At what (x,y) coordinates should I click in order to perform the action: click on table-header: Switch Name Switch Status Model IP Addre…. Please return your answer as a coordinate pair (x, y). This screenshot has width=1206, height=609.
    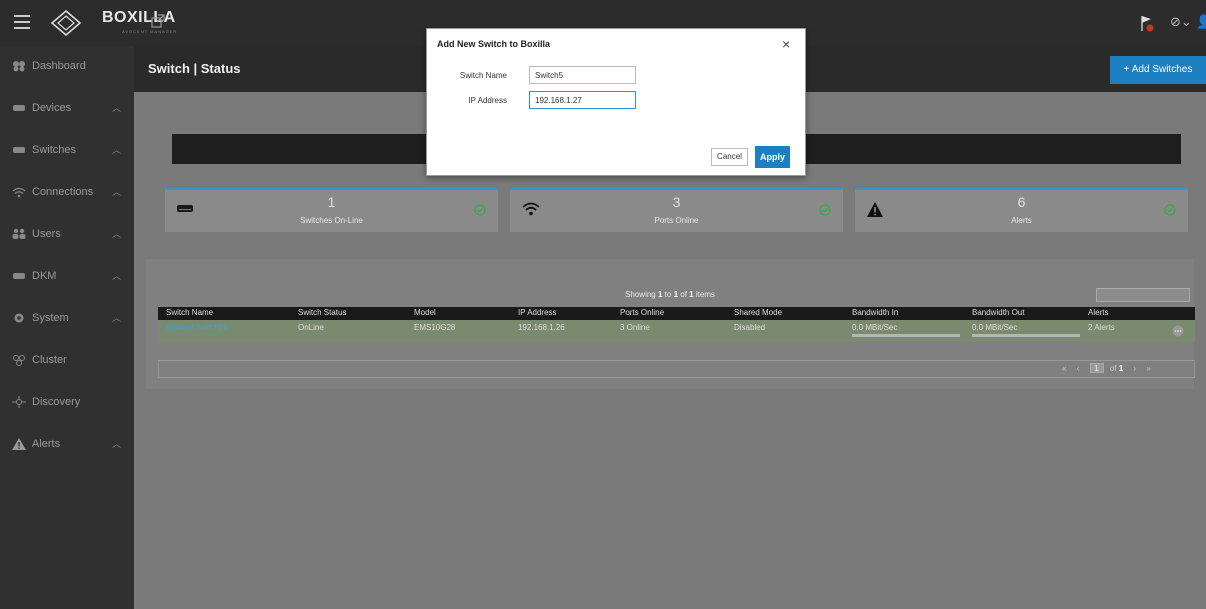
    Looking at the image, I should click on (676, 313).